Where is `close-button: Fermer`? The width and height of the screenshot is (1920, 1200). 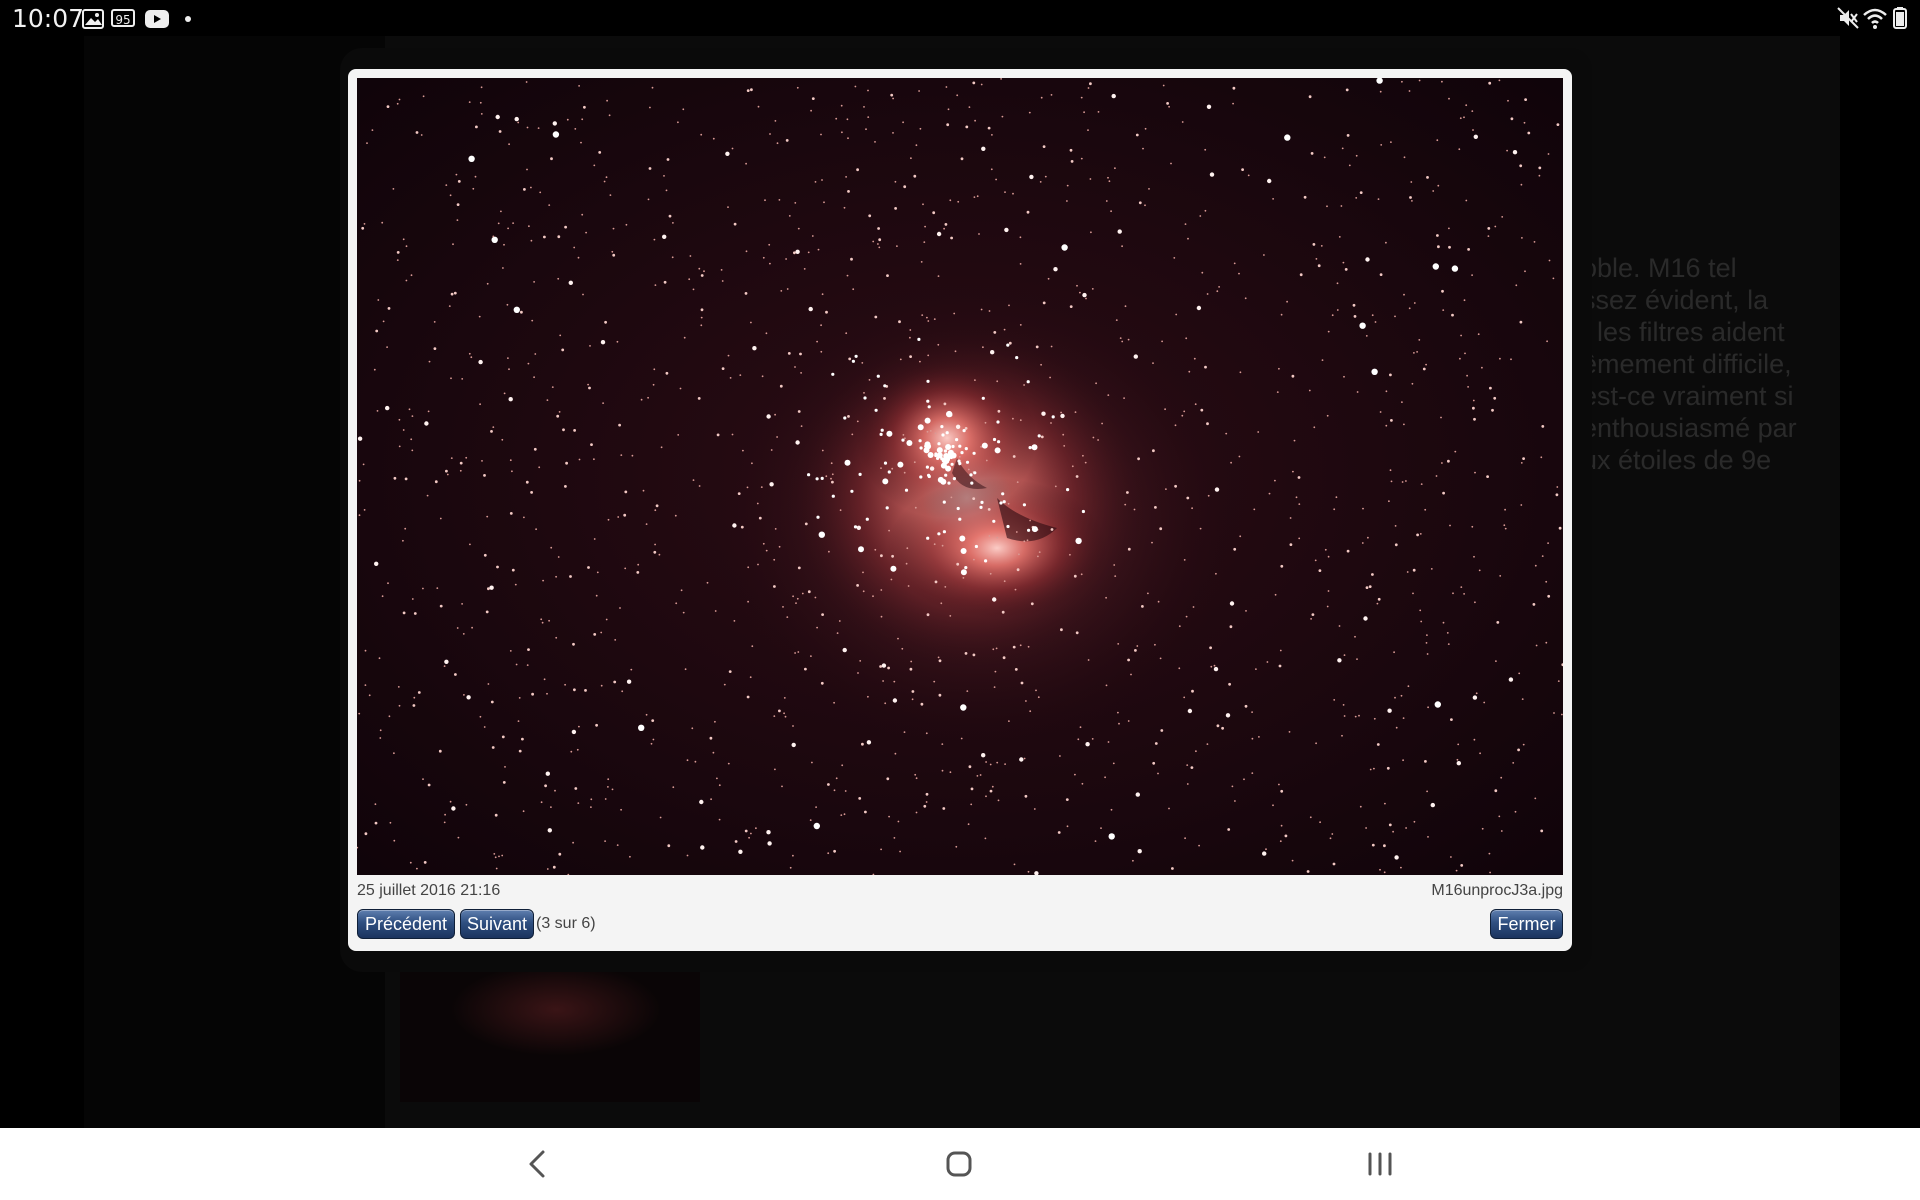
close-button: Fermer is located at coordinates (1526, 924).